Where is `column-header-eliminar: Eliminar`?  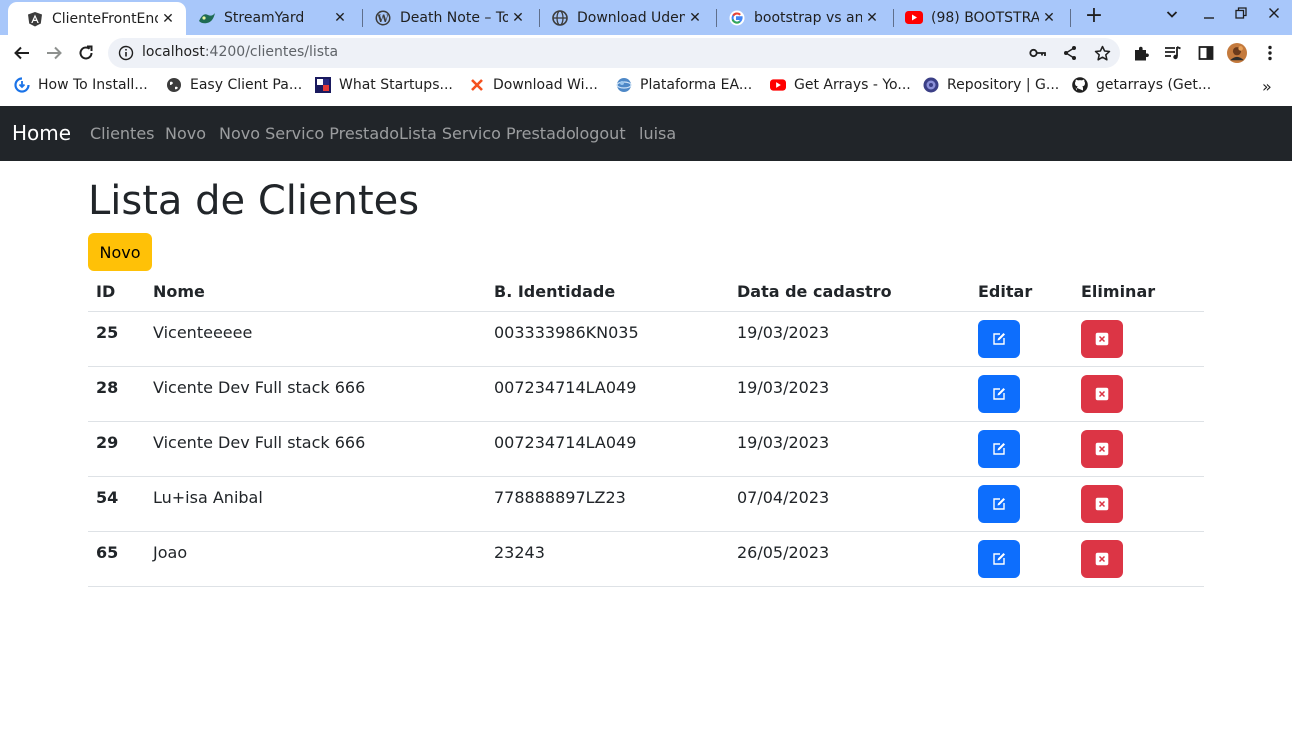
column-header-eliminar: Eliminar is located at coordinates (1118, 291).